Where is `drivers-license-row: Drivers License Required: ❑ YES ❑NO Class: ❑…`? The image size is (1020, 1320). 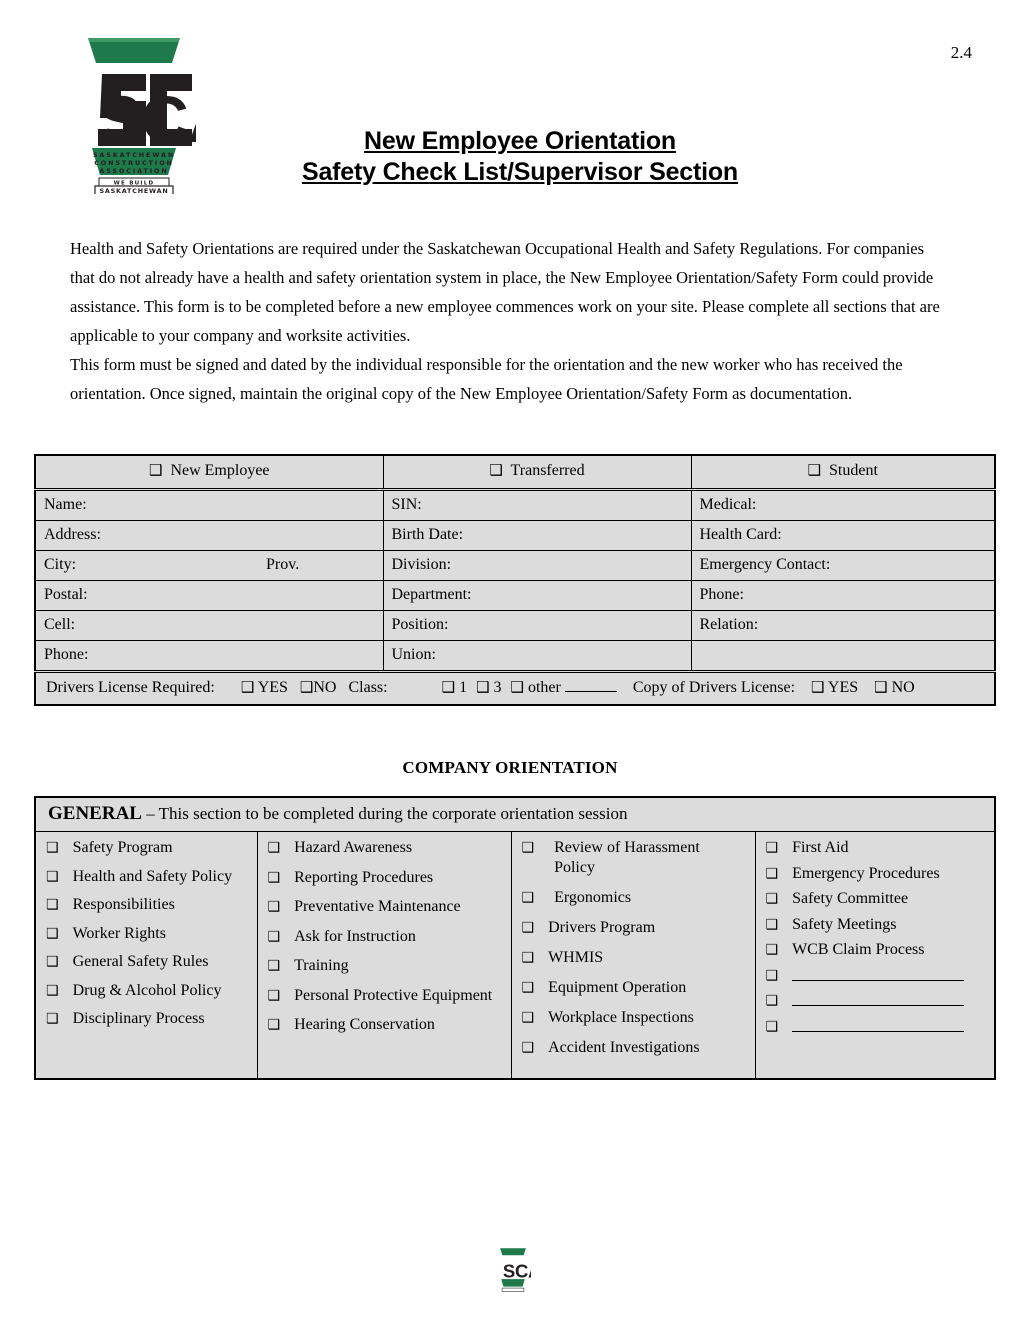 drivers-license-row: Drivers License Required: ❑ YES ❑NO Class: ❑… is located at coordinates (515, 687).